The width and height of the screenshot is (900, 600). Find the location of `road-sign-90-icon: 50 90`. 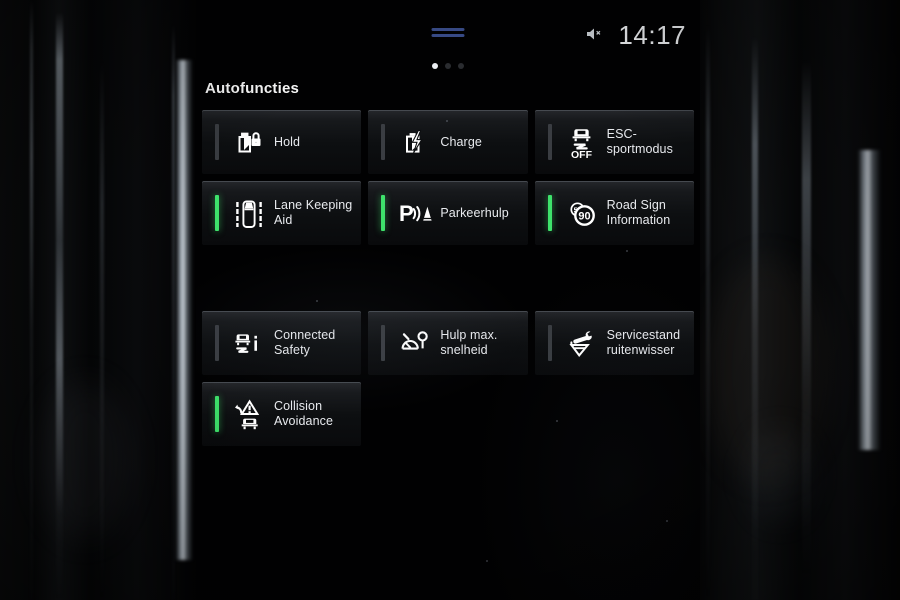

road-sign-90-icon: 50 90 is located at coordinates (582, 213).